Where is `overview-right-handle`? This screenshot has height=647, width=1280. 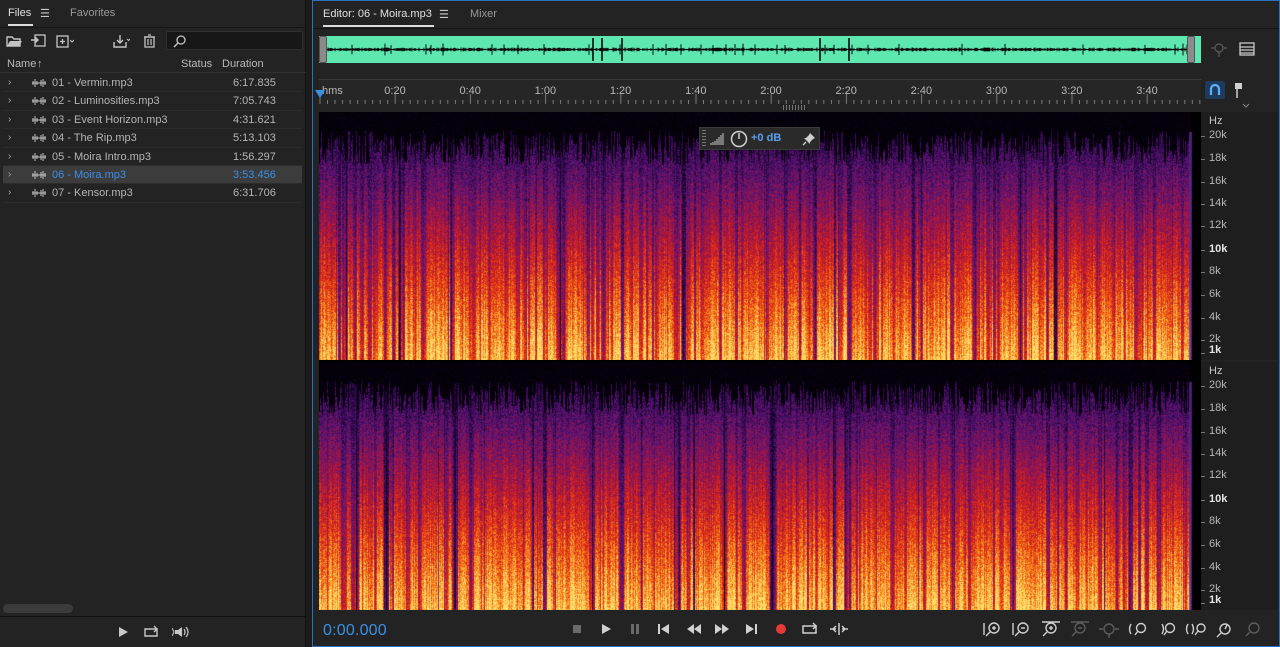
overview-right-handle is located at coordinates (1191, 49).